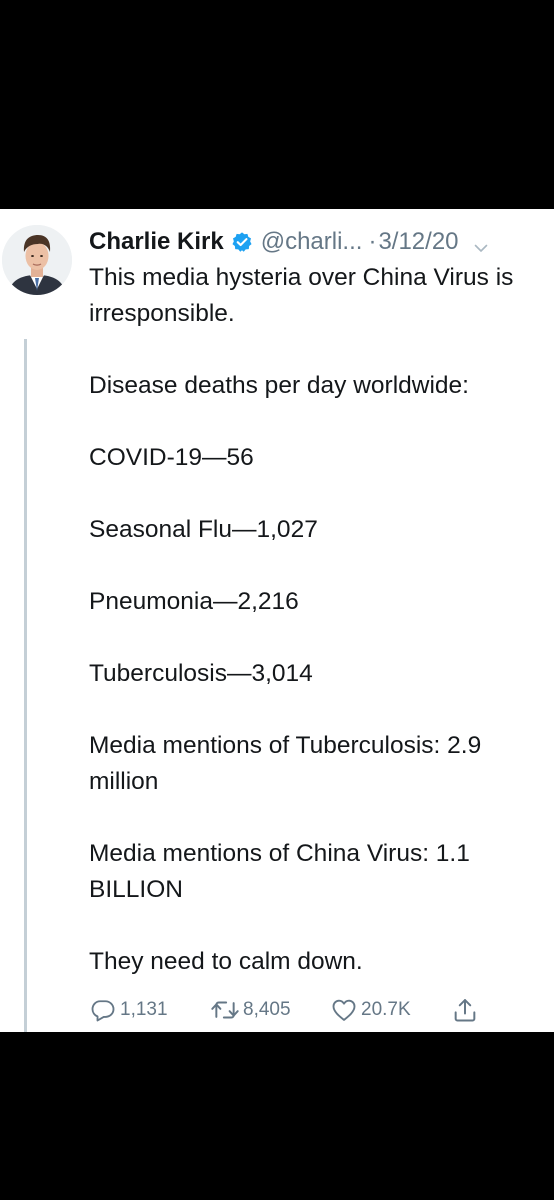  Describe the element at coordinates (386, 1009) in the screenshot. I see `like-count: 20.7K` at that location.